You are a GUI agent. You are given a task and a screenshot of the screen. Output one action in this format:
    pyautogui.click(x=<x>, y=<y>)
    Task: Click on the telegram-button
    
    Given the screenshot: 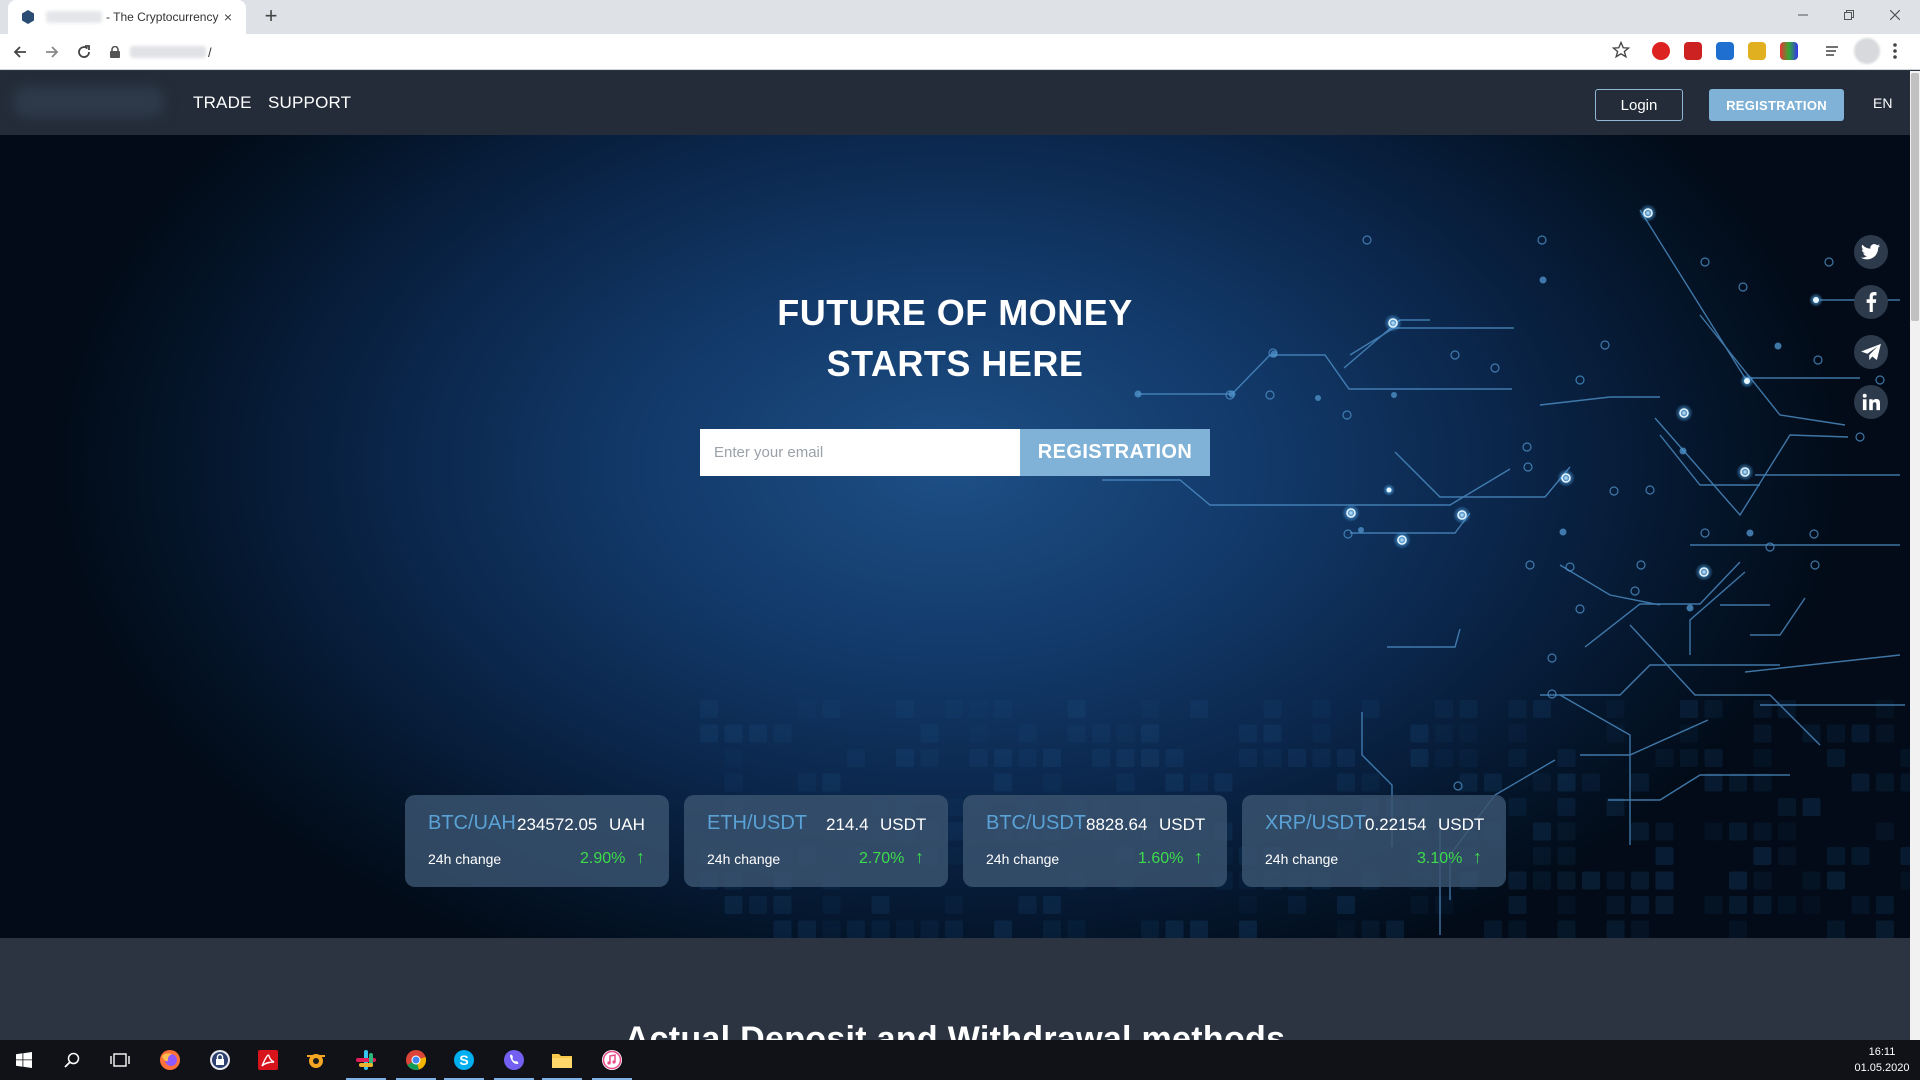 What is the action you would take?
    pyautogui.click(x=1871, y=352)
    